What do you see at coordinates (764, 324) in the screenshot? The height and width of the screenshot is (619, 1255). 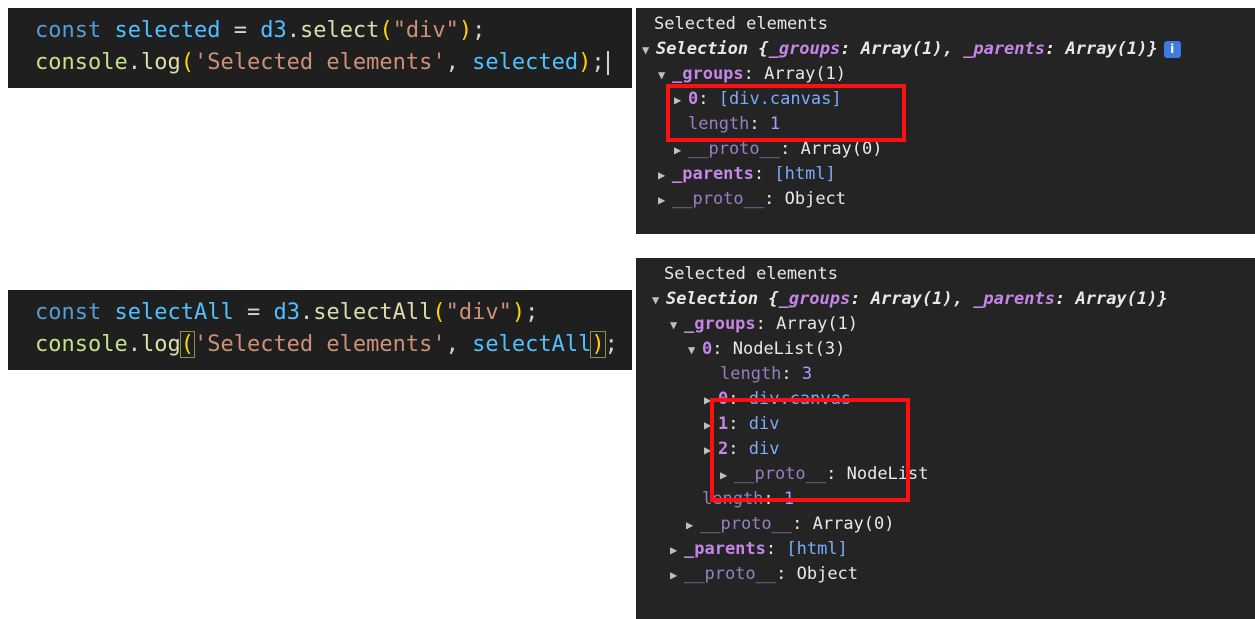 I see `groups-row: ▼ _groups: Array(1)` at bounding box center [764, 324].